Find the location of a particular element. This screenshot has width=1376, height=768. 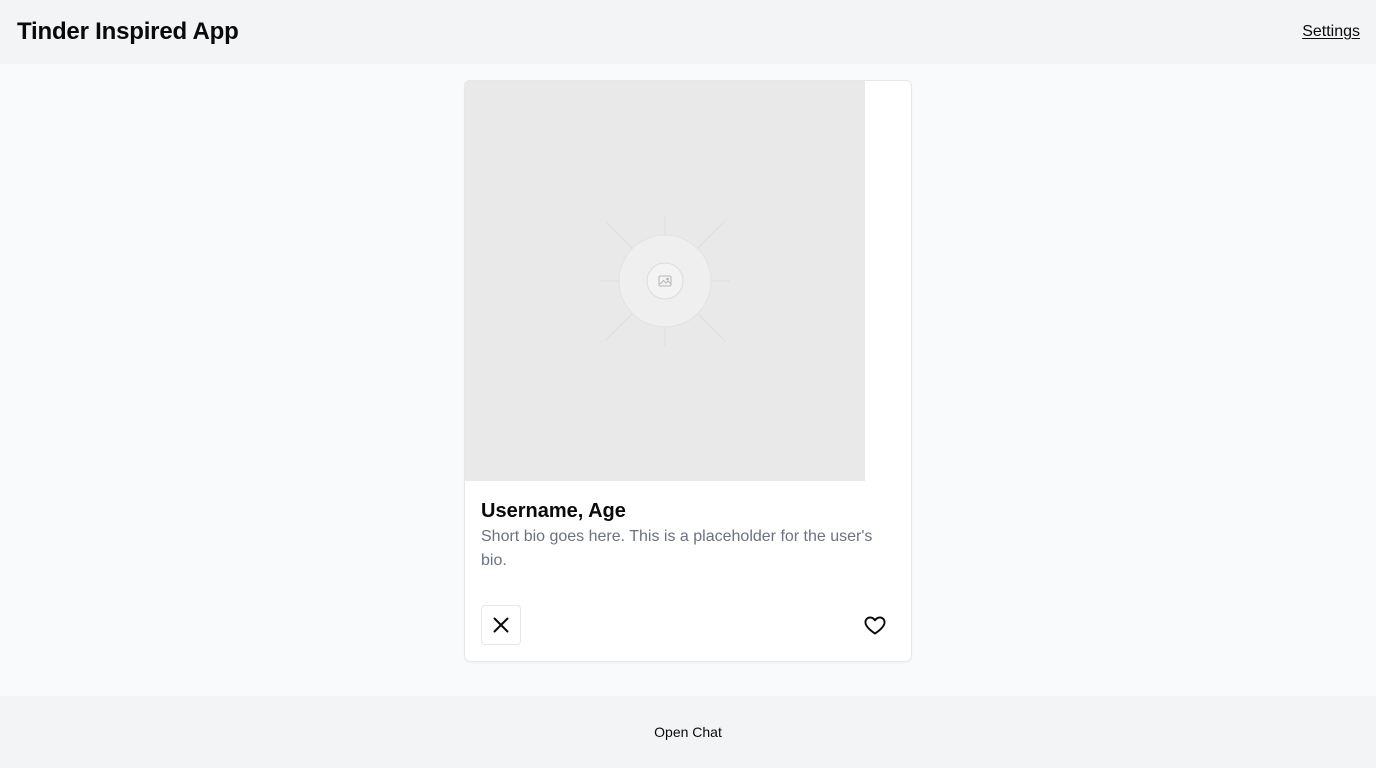

image-placeholder-icon is located at coordinates (665, 281).